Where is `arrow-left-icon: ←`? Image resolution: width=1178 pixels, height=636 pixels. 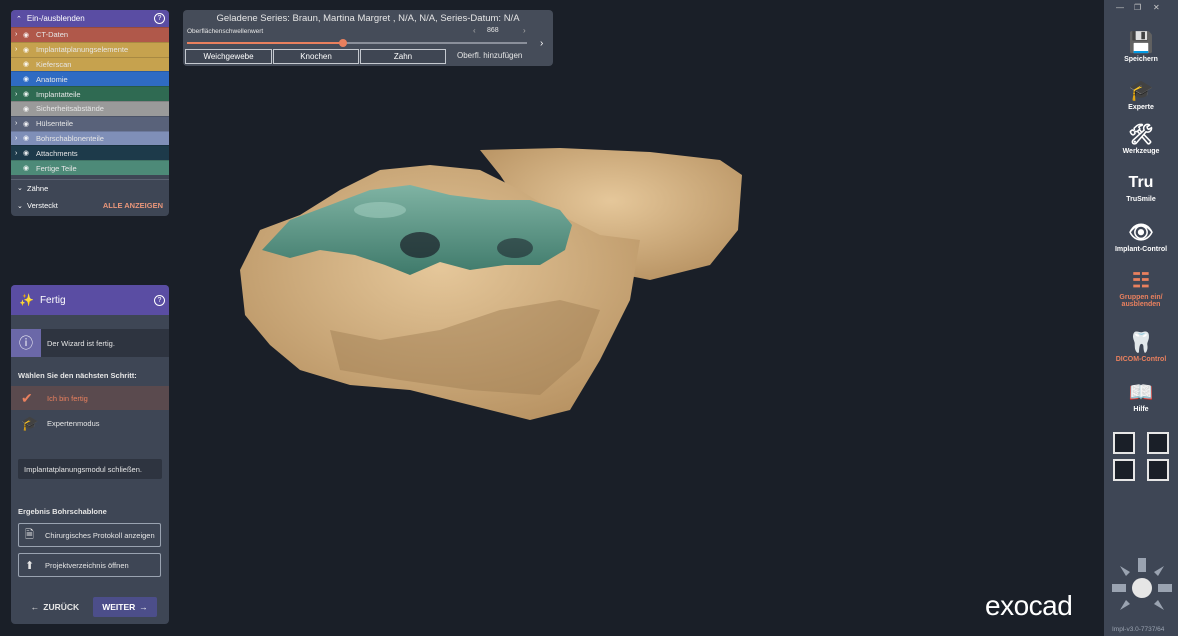 arrow-left-icon: ← is located at coordinates (35, 607).